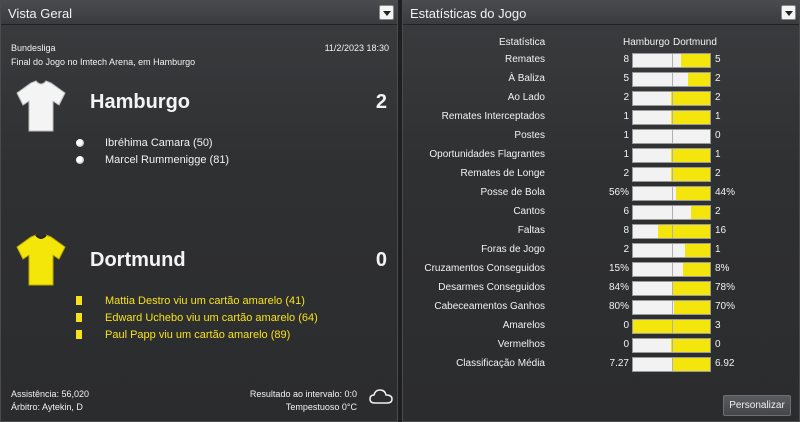 This screenshot has height=422, width=800. Describe the element at coordinates (601, 193) in the screenshot. I see `stat-row: Posse de Bola 56% 44%` at that location.